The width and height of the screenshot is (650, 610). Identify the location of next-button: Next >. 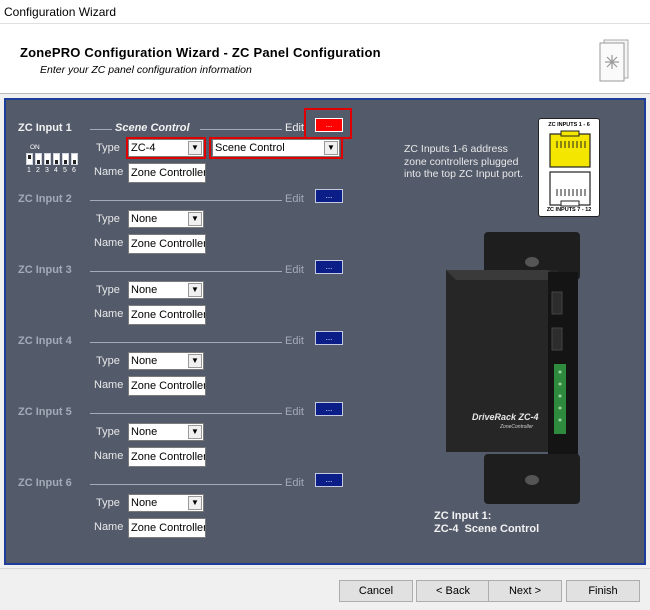
(525, 591).